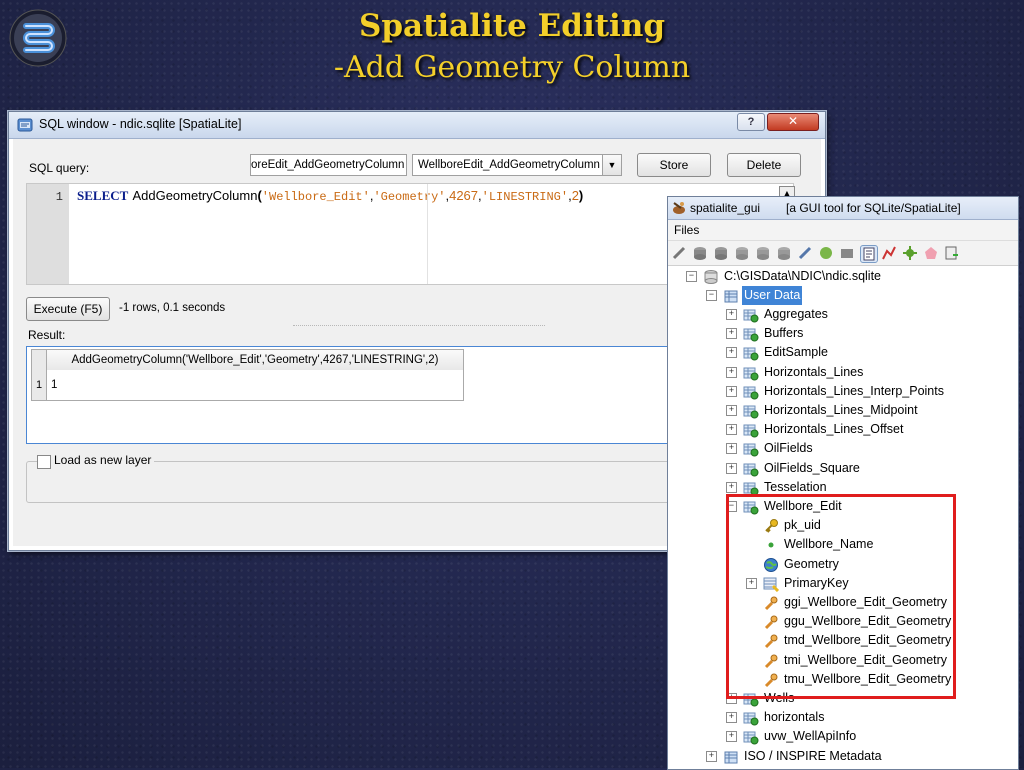 The image size is (1024, 770). What do you see at coordinates (59, 197) in the screenshot?
I see `line-number: 1` at bounding box center [59, 197].